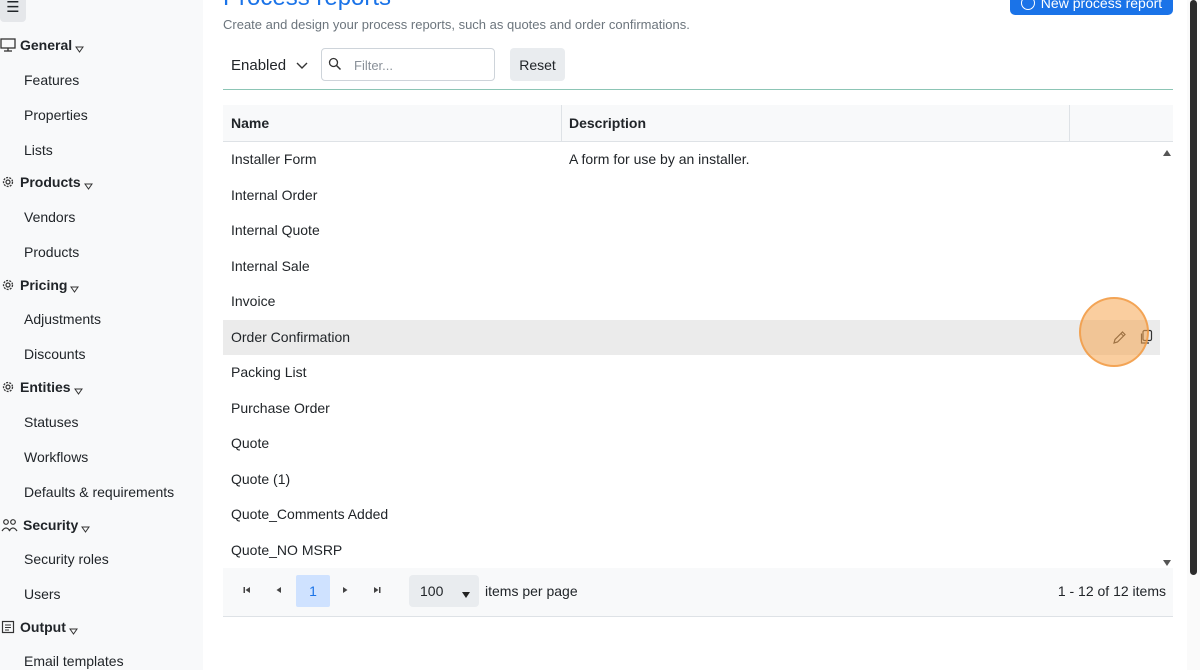 Image resolution: width=1200 pixels, height=671 pixels. I want to click on nav-group-label: Pricing, so click(44, 285).